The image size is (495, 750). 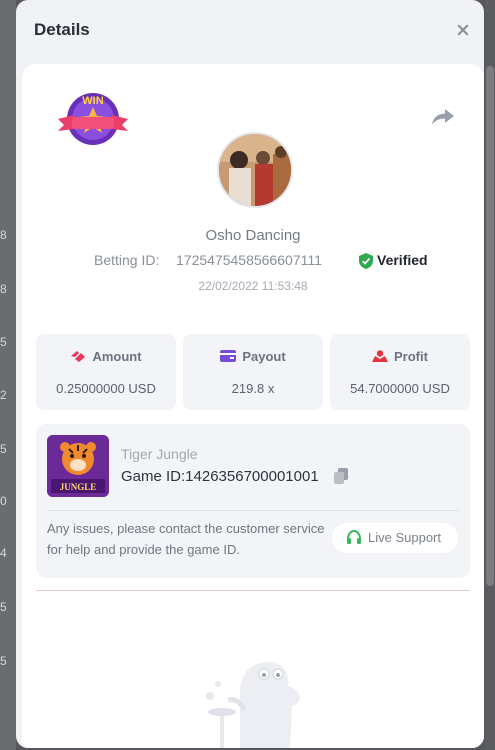 What do you see at coordinates (62, 29) in the screenshot?
I see `modal-title: Details` at bounding box center [62, 29].